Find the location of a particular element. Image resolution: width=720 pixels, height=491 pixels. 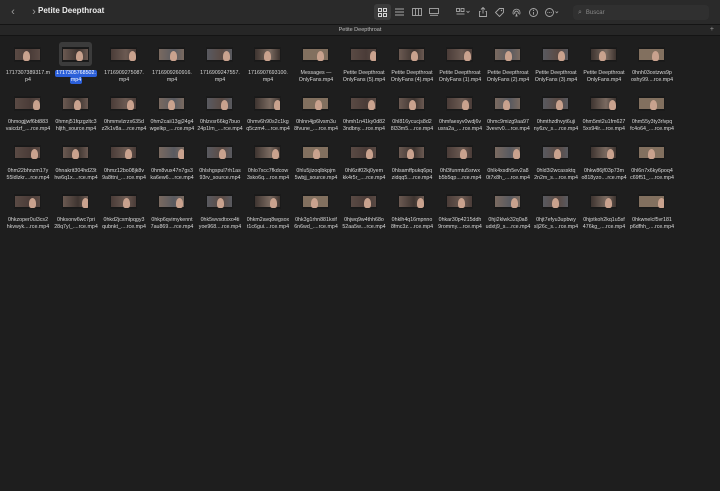

file-item: 0hmfaesyv0wdj6v usra2a_....rce.mp4 is located at coordinates (460, 111).